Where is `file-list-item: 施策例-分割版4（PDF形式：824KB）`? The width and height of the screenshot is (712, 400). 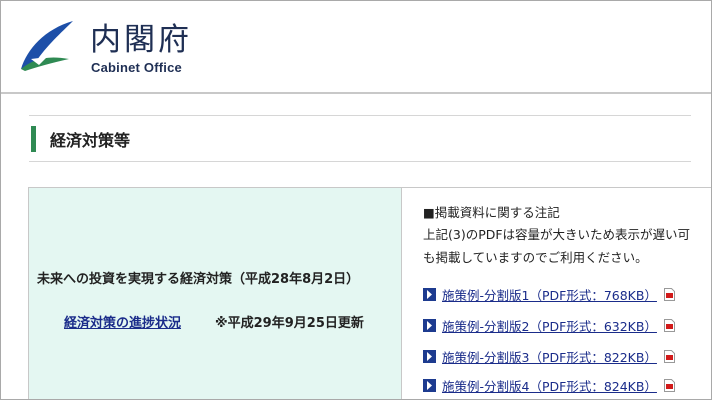 file-list-item: 施策例-分割版4（PDF形式：824KB） is located at coordinates (549, 385).